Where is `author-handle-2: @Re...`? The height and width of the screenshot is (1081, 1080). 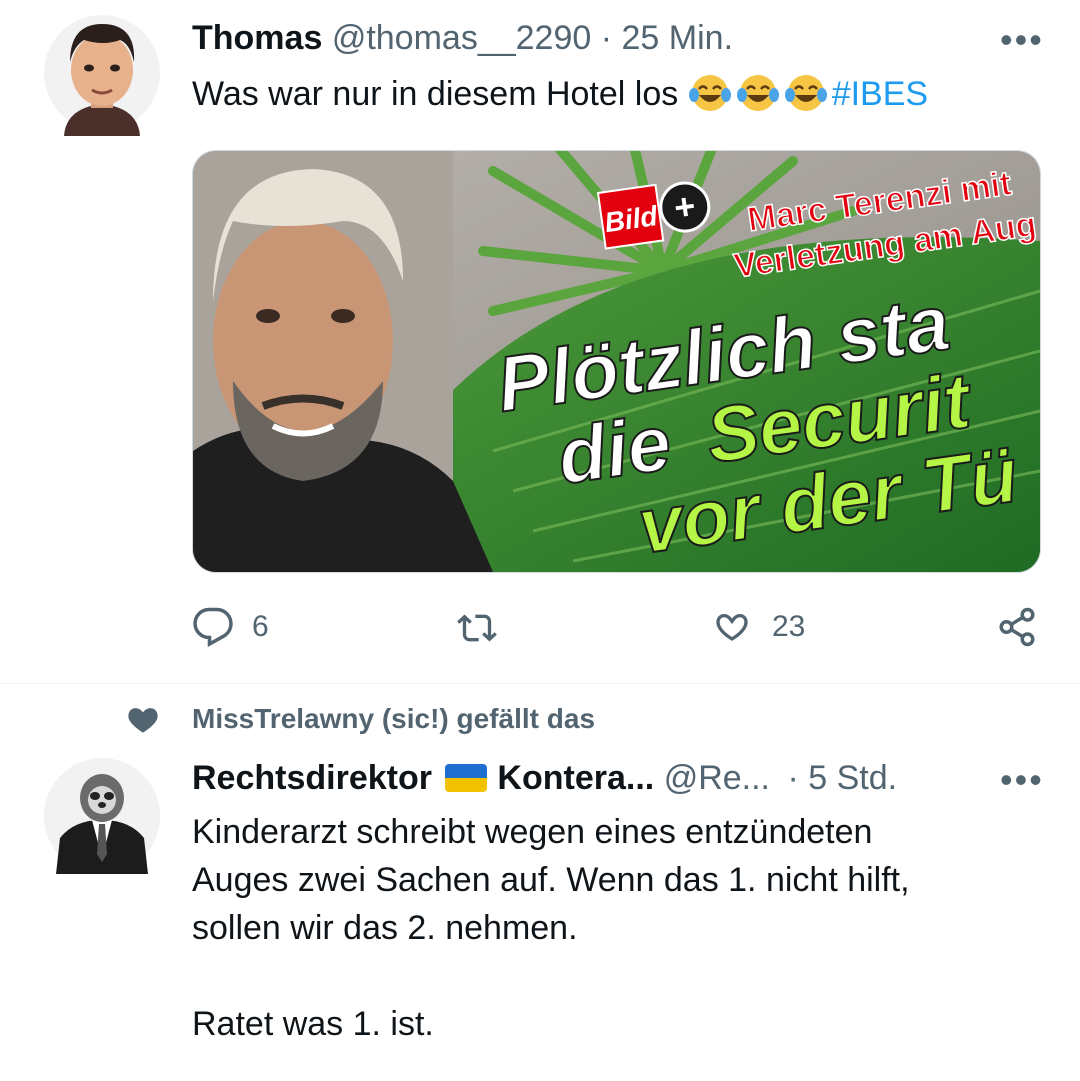
author-handle-2: @Re... is located at coordinates (717, 778).